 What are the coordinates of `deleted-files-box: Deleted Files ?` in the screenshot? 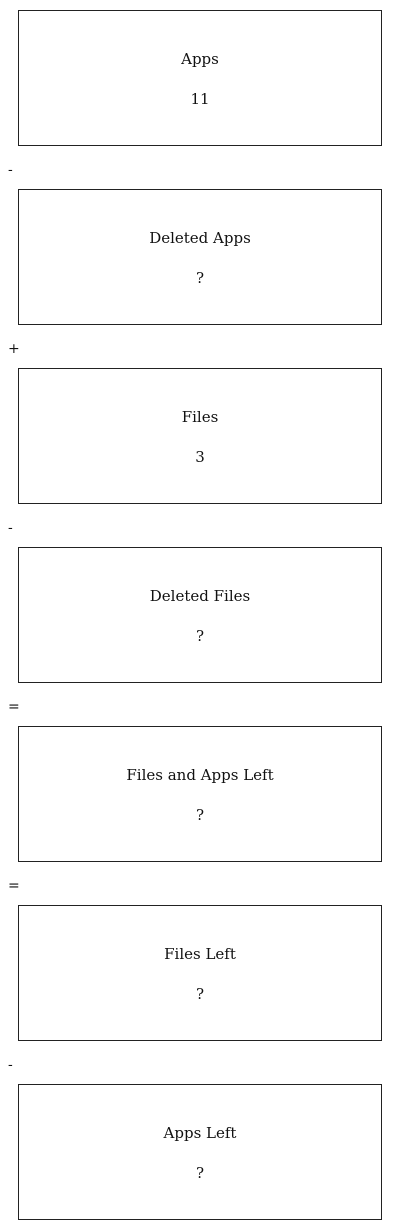 It's located at (200, 615).